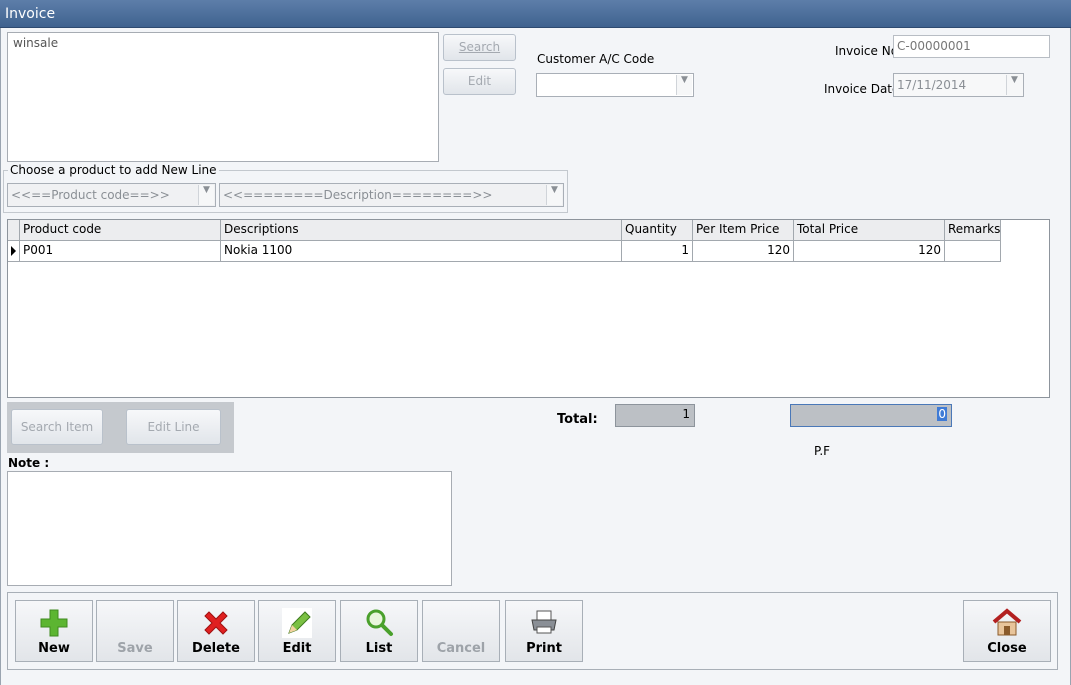 This screenshot has height=685, width=1071. I want to click on pf-label: P.F, so click(822, 451).